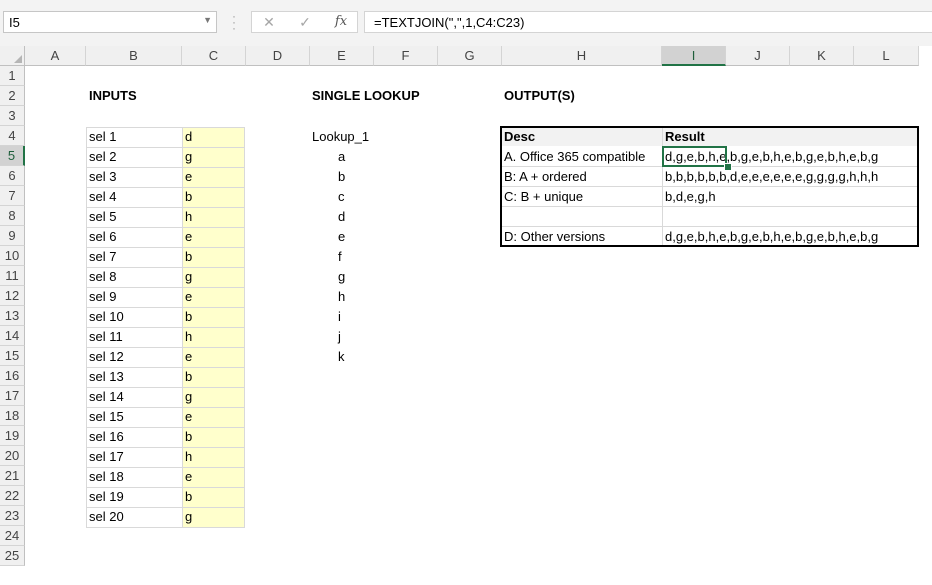 The height and width of the screenshot is (585, 932). I want to click on column-header-h: H, so click(582, 56).